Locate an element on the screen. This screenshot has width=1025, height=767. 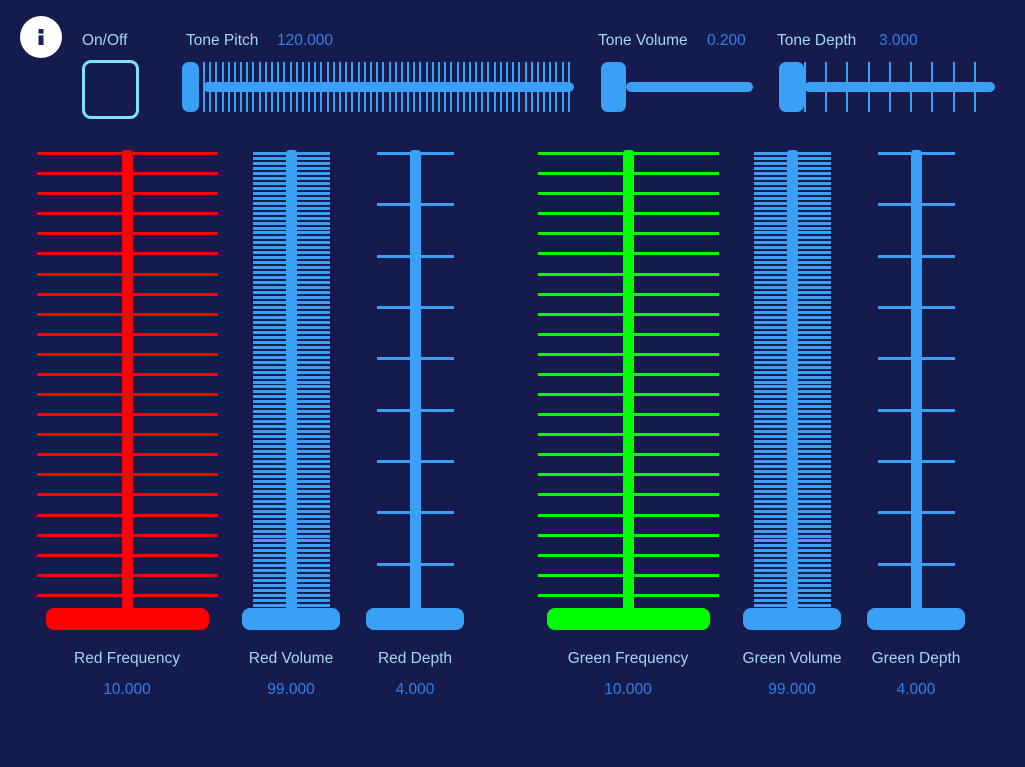
slider-green-frequency is located at coordinates (628, 390).